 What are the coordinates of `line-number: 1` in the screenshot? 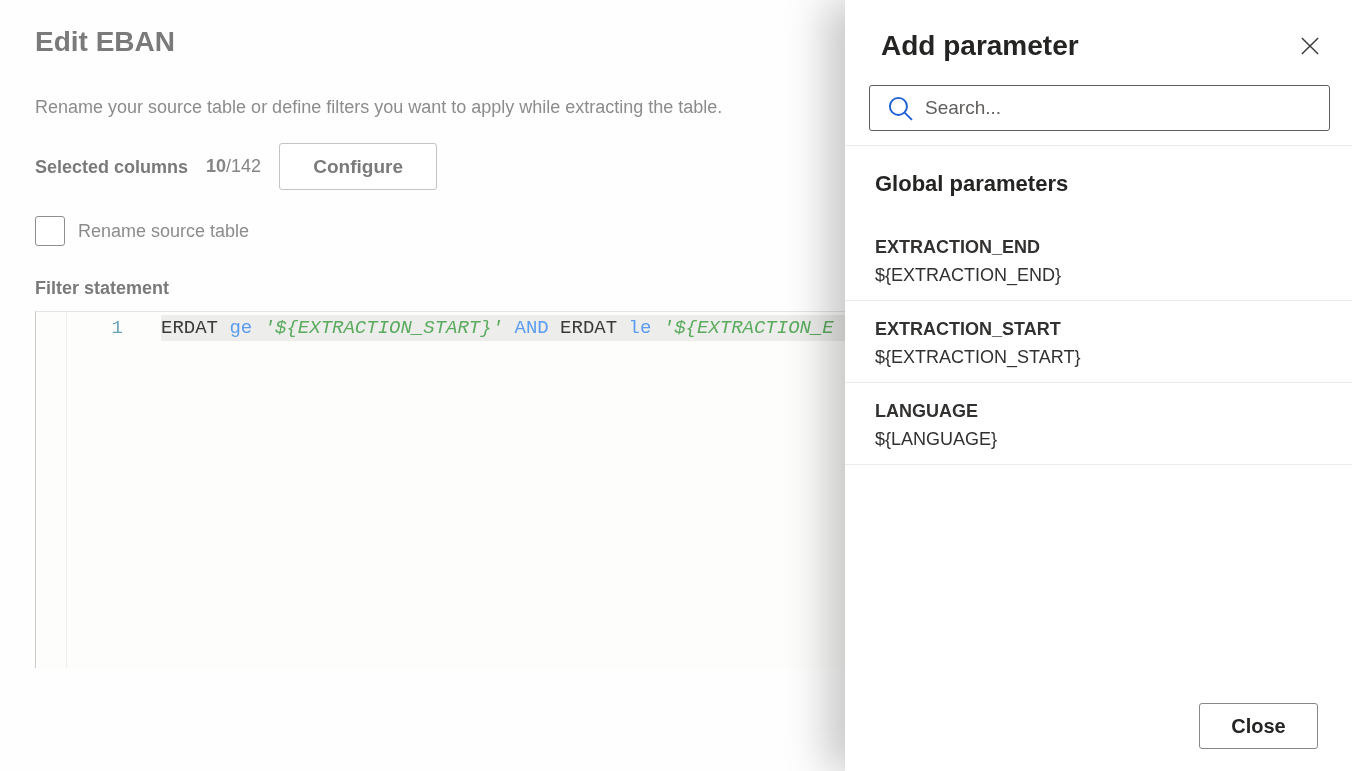 It's located at (117, 328).